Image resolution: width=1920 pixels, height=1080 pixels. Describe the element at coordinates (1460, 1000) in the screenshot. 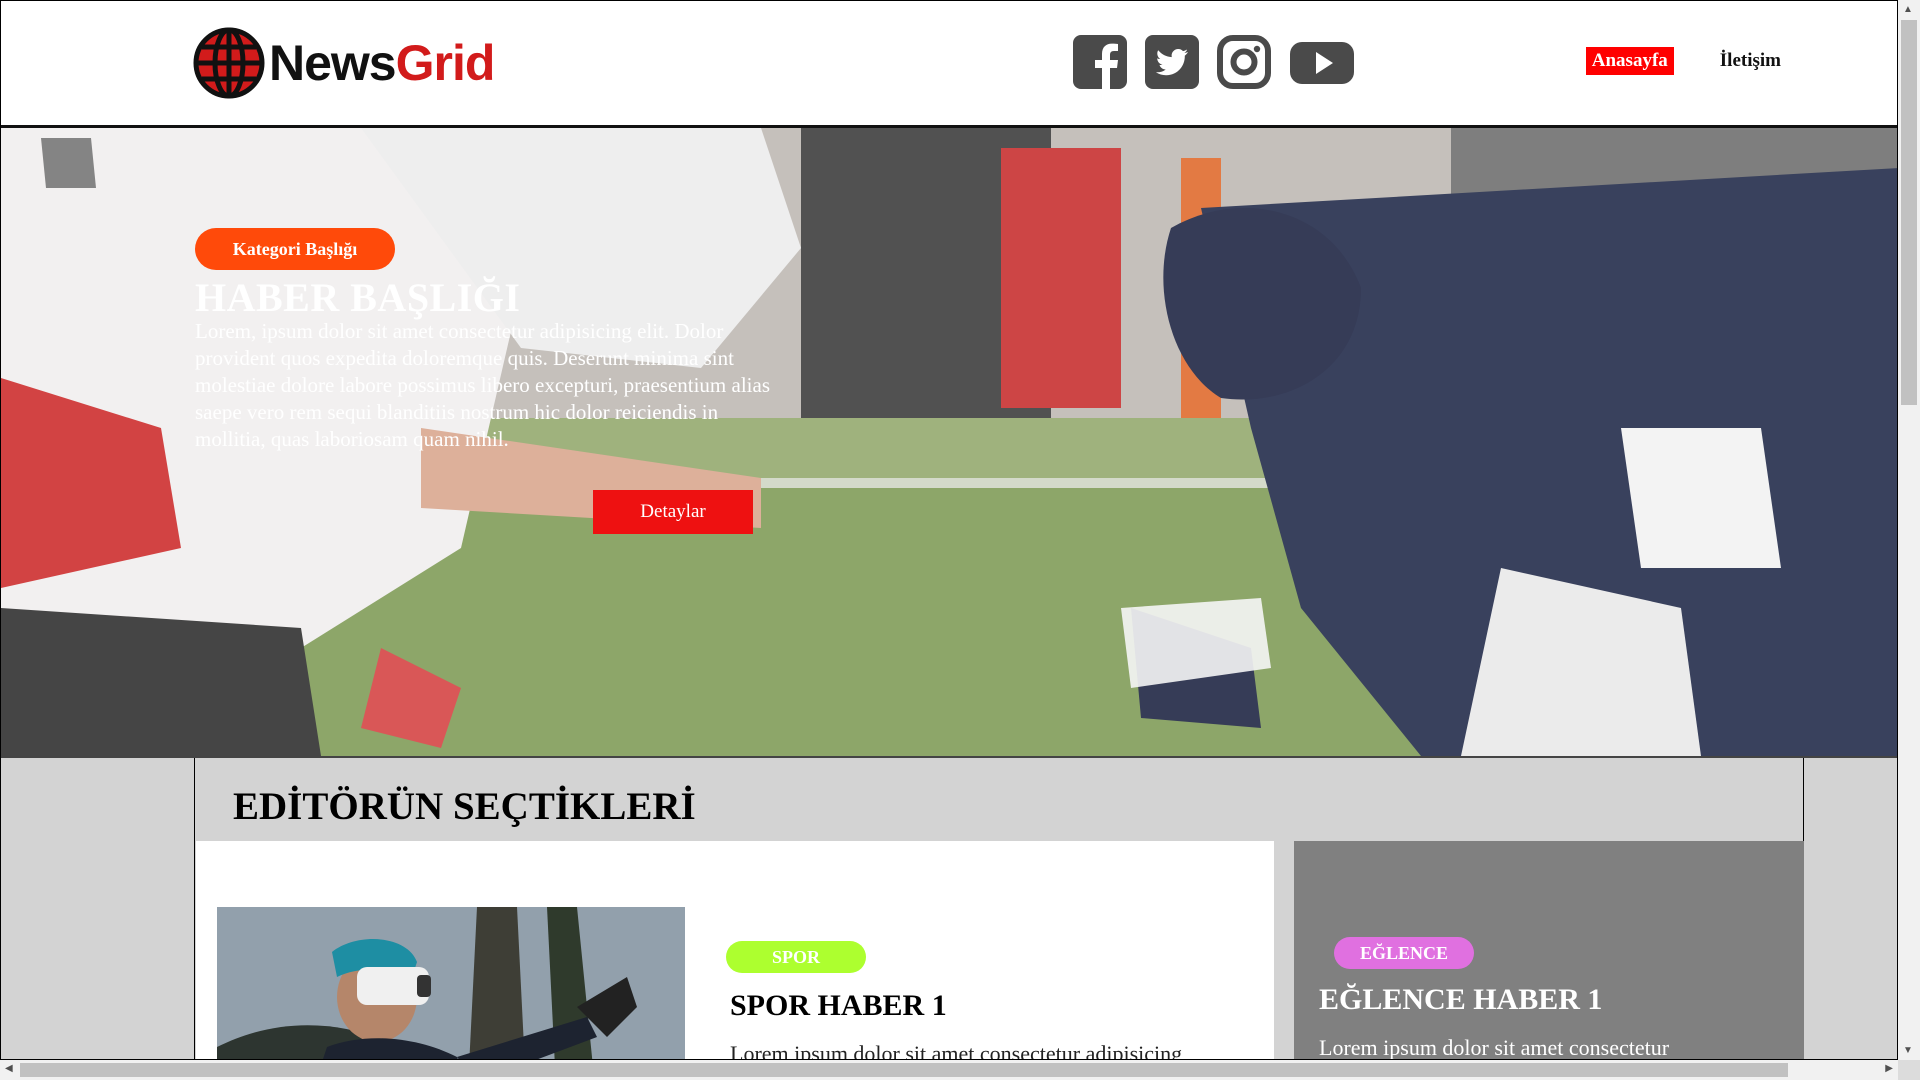

I see `news-card-side-title: EĞLENCE HABER 1` at that location.